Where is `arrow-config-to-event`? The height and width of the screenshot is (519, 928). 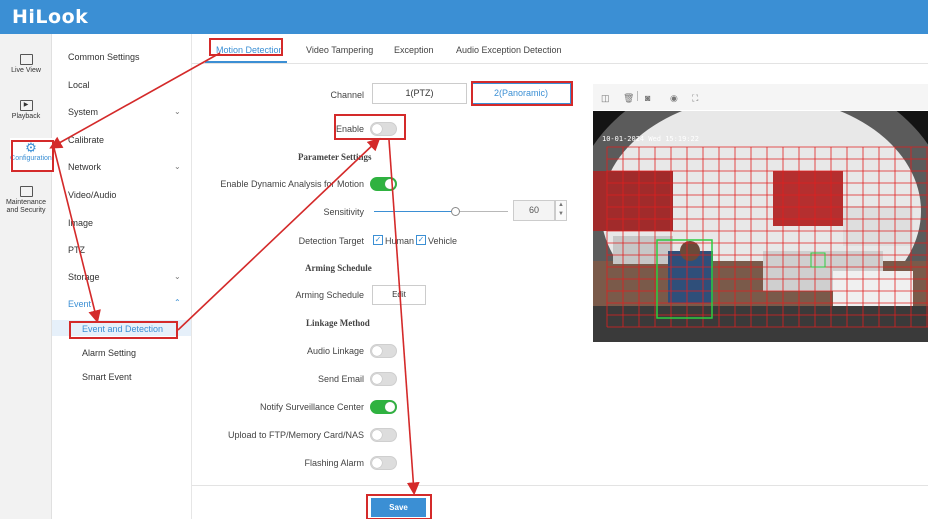 arrow-config-to-event is located at coordinates (77, 235).